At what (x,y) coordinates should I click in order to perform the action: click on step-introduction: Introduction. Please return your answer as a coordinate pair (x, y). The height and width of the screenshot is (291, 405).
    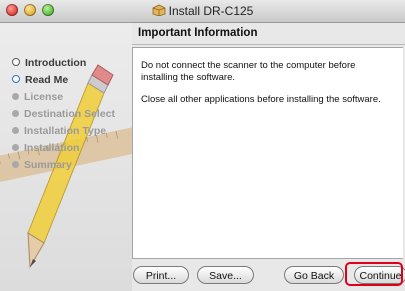
    Looking at the image, I should click on (63, 65).